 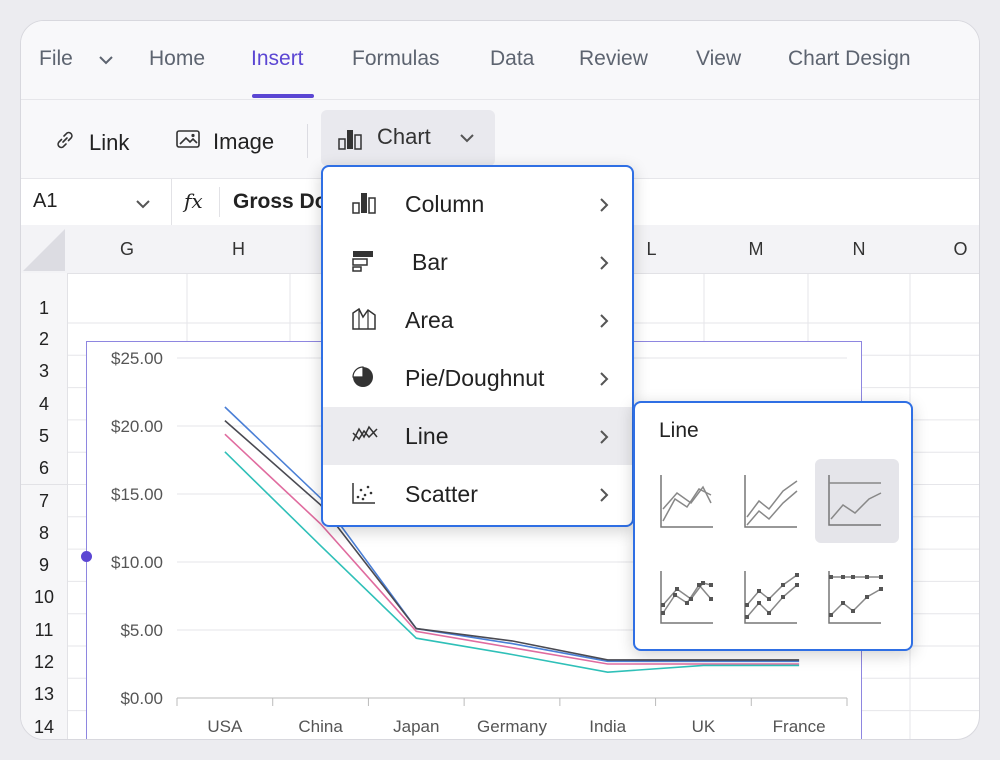 I want to click on x-tick-label: USA, so click(x=225, y=726).